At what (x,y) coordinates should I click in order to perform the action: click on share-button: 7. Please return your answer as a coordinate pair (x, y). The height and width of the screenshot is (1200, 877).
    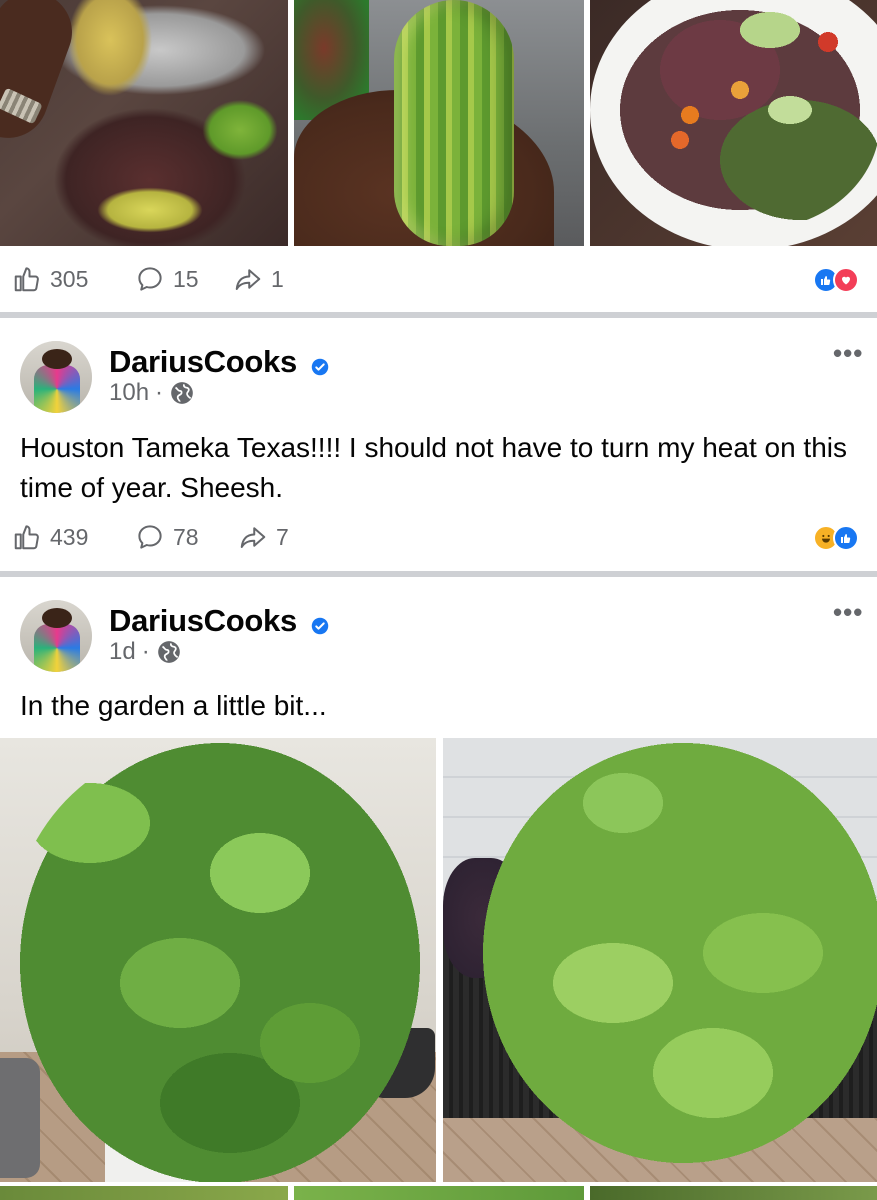
    Looking at the image, I should click on (263, 537).